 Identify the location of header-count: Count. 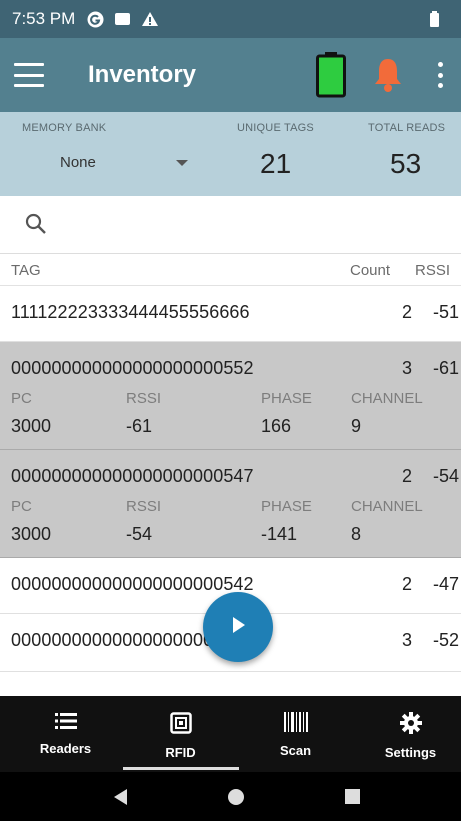
(370, 270).